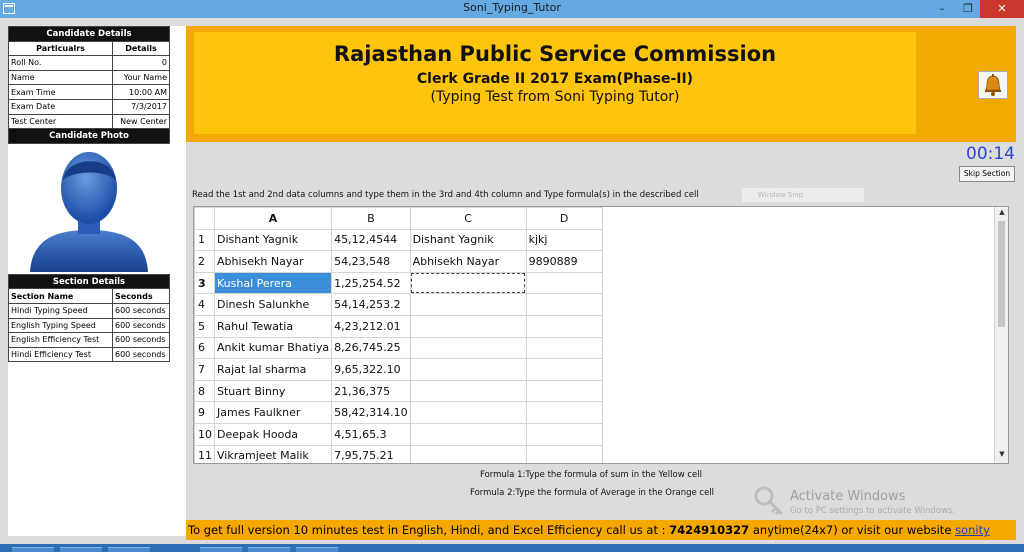 This screenshot has width=1024, height=552. What do you see at coordinates (273, 261) in the screenshot?
I see `cell-a: Abhisekh Nayar` at bounding box center [273, 261].